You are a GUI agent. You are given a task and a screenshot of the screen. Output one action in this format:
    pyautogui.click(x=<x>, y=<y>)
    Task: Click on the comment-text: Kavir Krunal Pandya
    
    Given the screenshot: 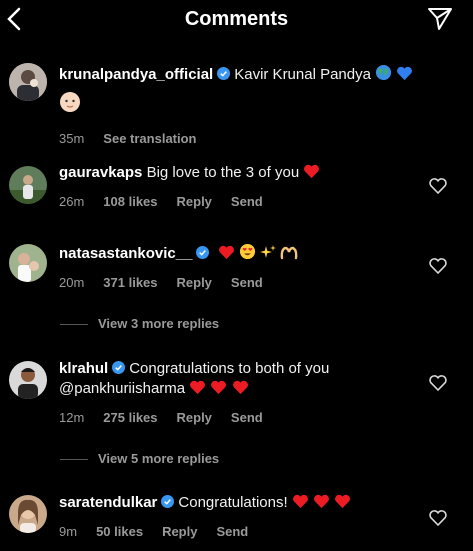 What is the action you would take?
    pyautogui.click(x=302, y=74)
    